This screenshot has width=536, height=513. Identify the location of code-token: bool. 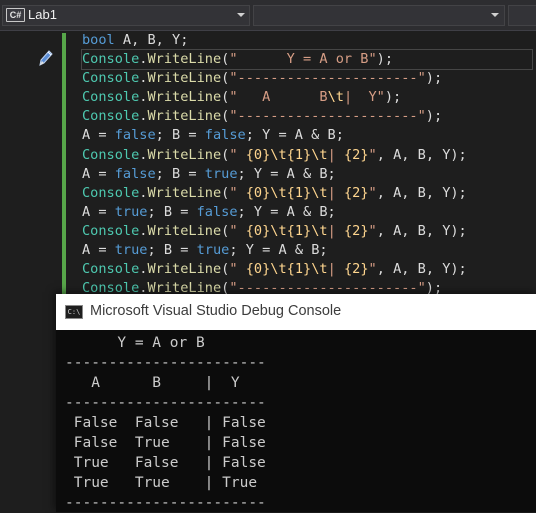
(98, 40).